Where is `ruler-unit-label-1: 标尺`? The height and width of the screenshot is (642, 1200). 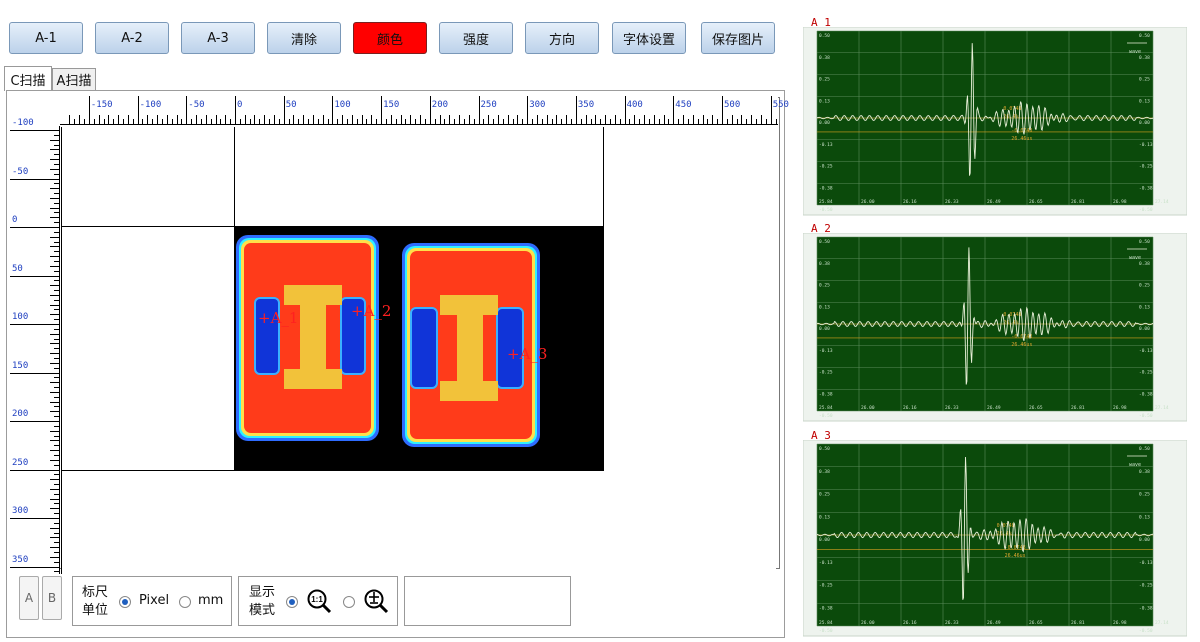 ruler-unit-label-1: 标尺 is located at coordinates (95, 592).